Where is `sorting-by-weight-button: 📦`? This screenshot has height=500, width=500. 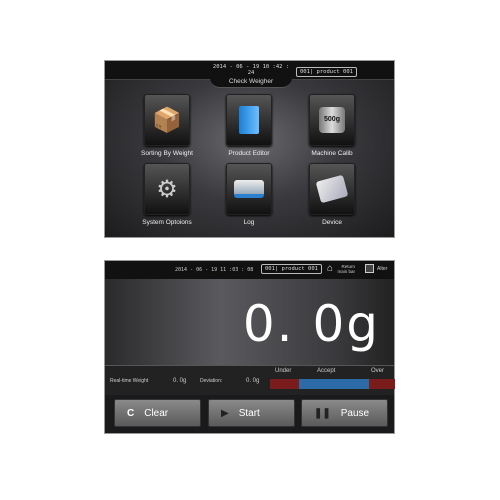
sorting-by-weight-button: 📦 is located at coordinates (167, 120).